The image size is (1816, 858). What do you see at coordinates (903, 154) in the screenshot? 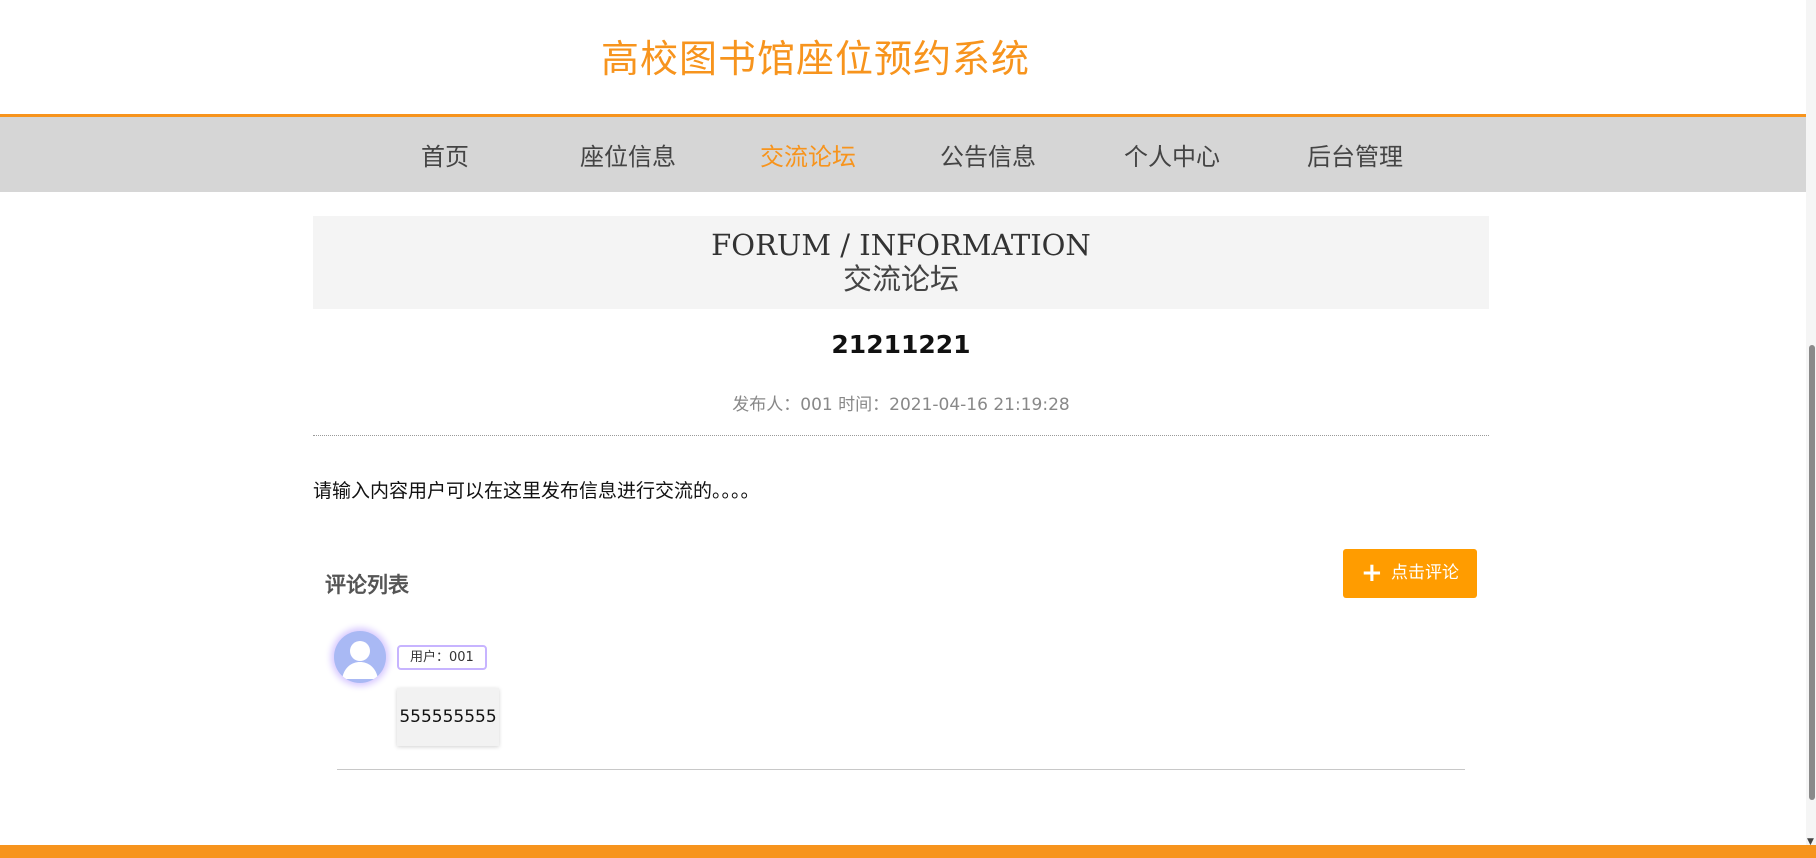
I see `main-navbar: 首页 座位信息 交流论坛 公告信息 个人中心 后台管理` at bounding box center [903, 154].